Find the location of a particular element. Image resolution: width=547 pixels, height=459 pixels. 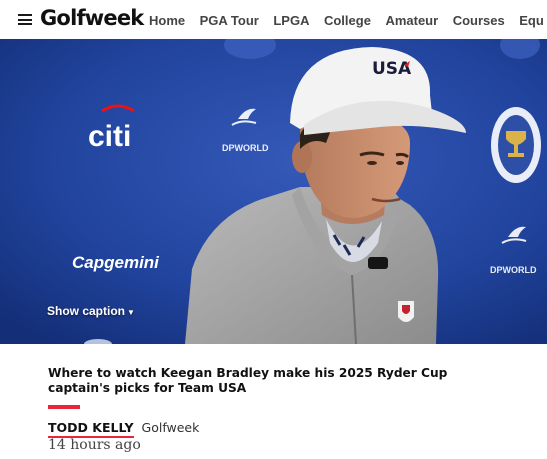

menu-icon is located at coordinates (25, 19).